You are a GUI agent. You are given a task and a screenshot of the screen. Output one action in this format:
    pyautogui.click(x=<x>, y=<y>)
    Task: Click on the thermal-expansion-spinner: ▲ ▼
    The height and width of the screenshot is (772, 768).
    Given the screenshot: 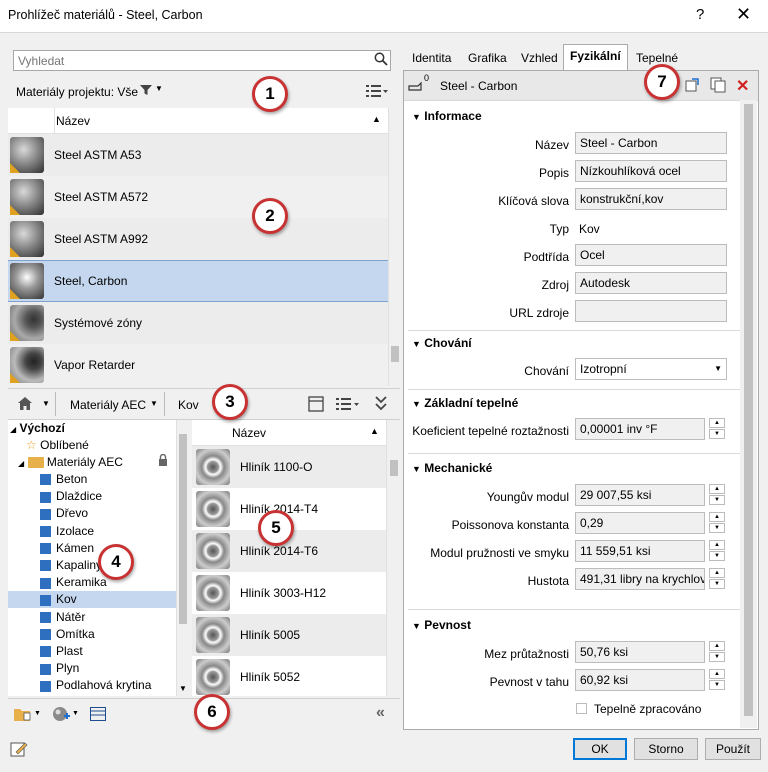 What is the action you would take?
    pyautogui.click(x=717, y=429)
    